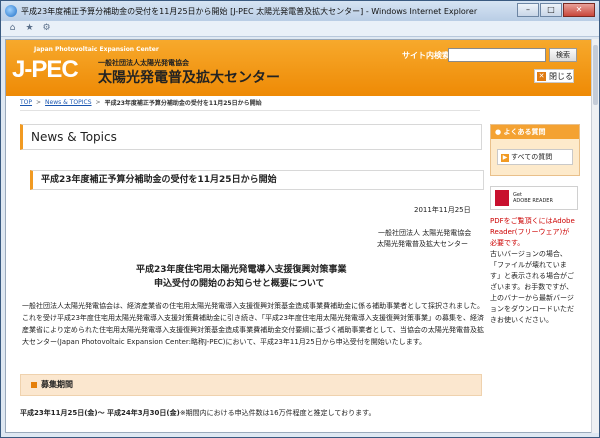 The height and width of the screenshot is (438, 600). What do you see at coordinates (277, 413) in the screenshot?
I see `period-note: ※期間内における申込件数は16万件程度と推定しております。` at bounding box center [277, 413].